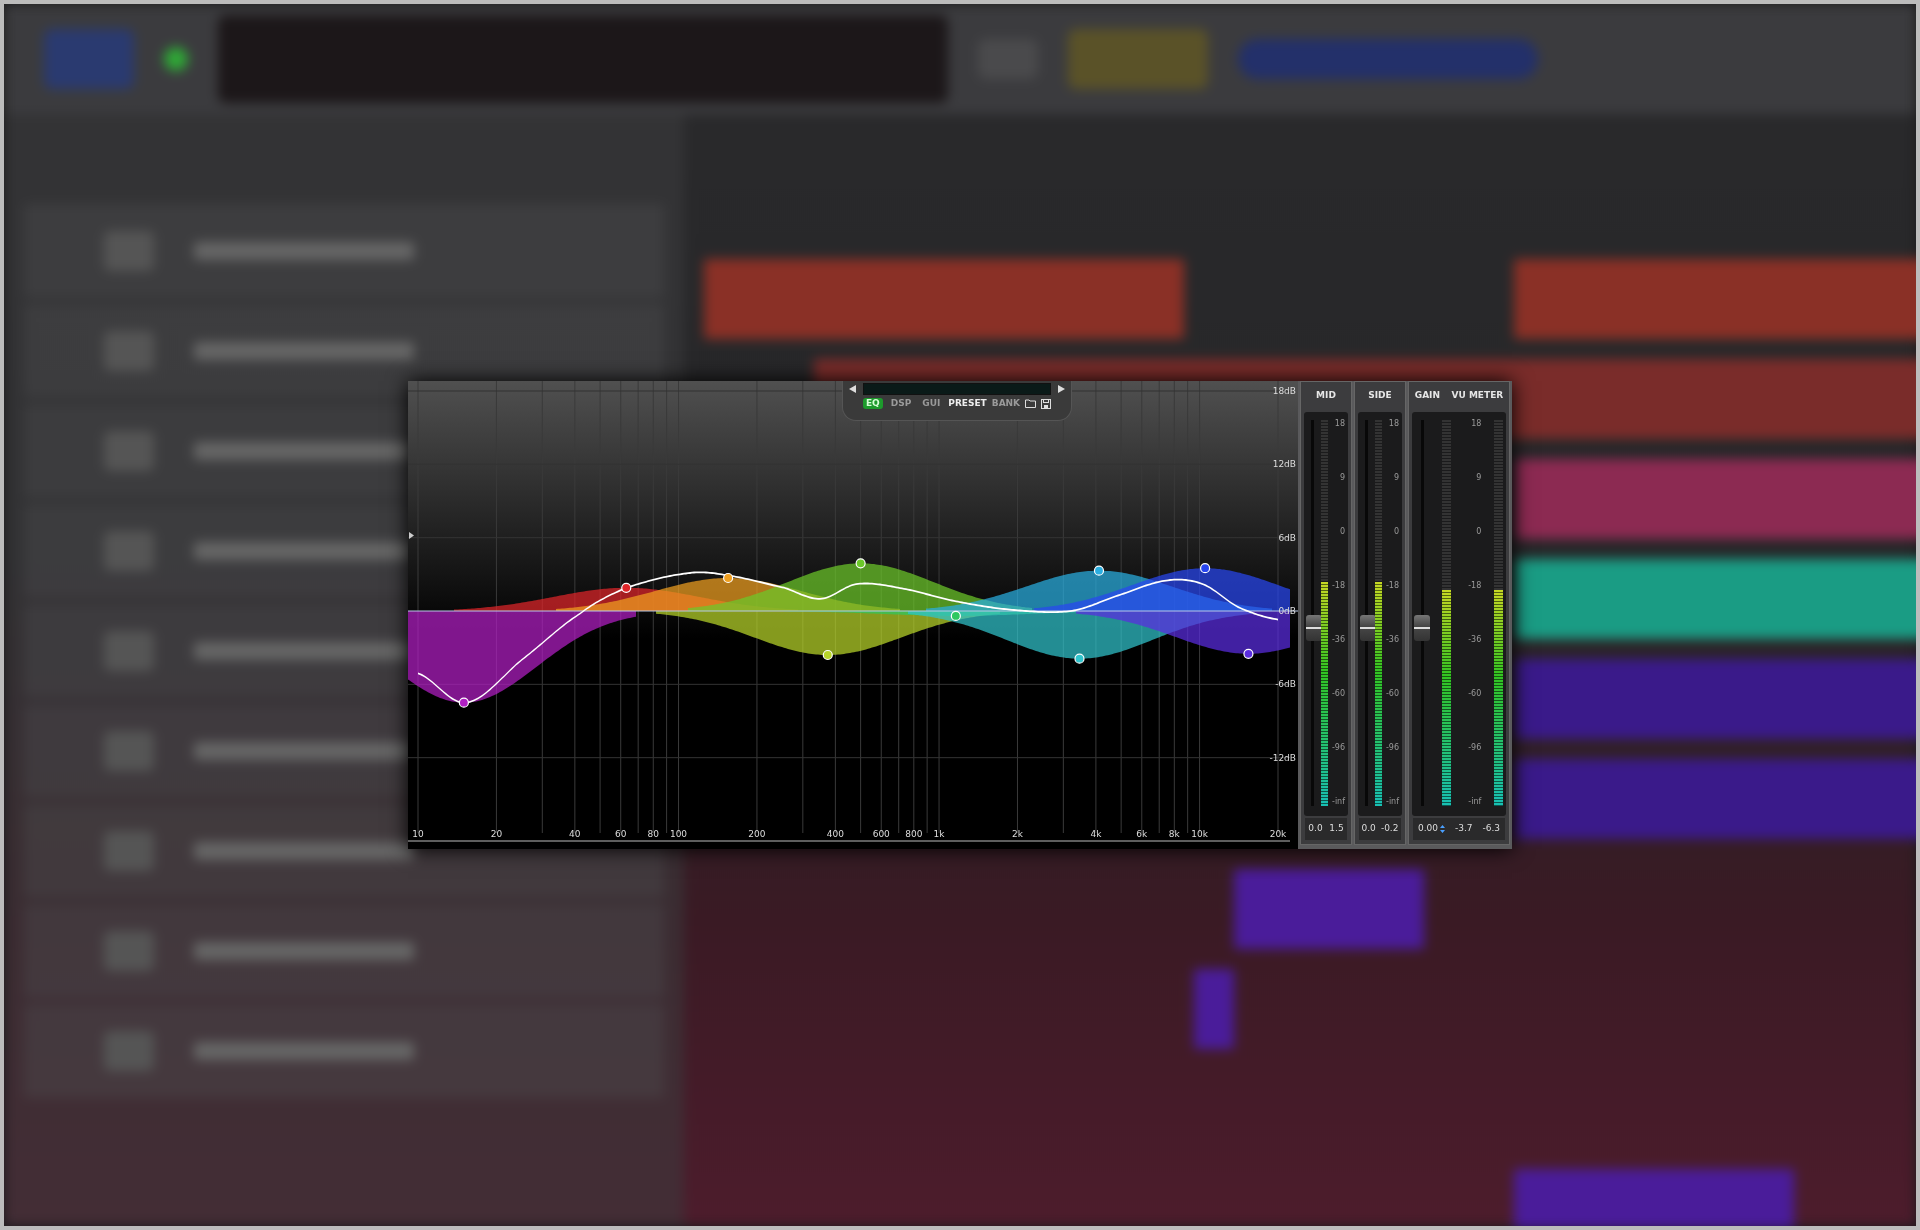 The width and height of the screenshot is (1920, 1230). What do you see at coordinates (835, 834) in the screenshot?
I see `frequency-label: 400` at bounding box center [835, 834].